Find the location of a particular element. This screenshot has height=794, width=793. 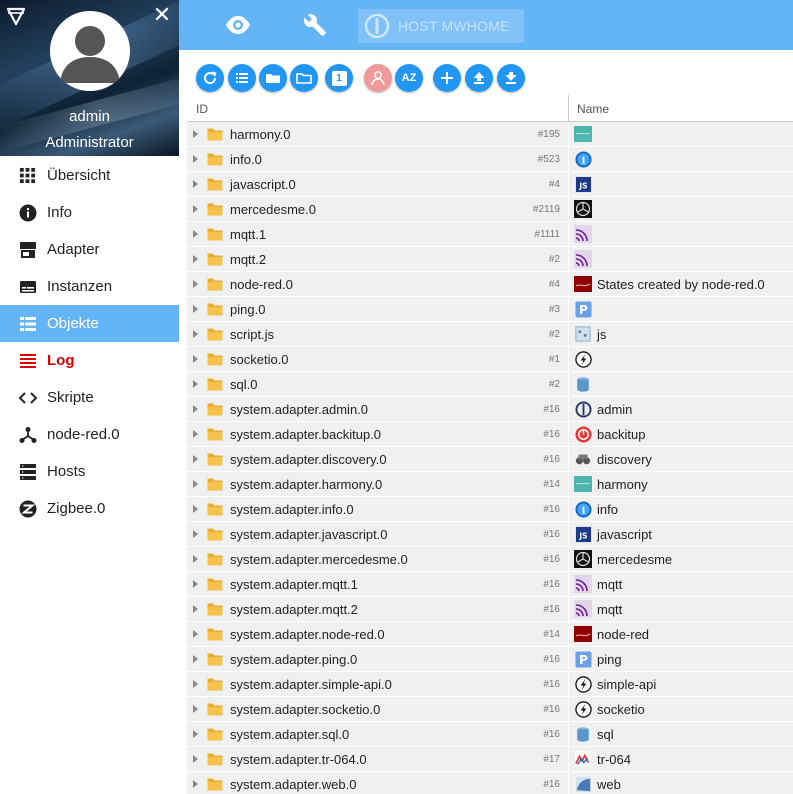

sidebar-item-log: Log is located at coordinates (89, 360).